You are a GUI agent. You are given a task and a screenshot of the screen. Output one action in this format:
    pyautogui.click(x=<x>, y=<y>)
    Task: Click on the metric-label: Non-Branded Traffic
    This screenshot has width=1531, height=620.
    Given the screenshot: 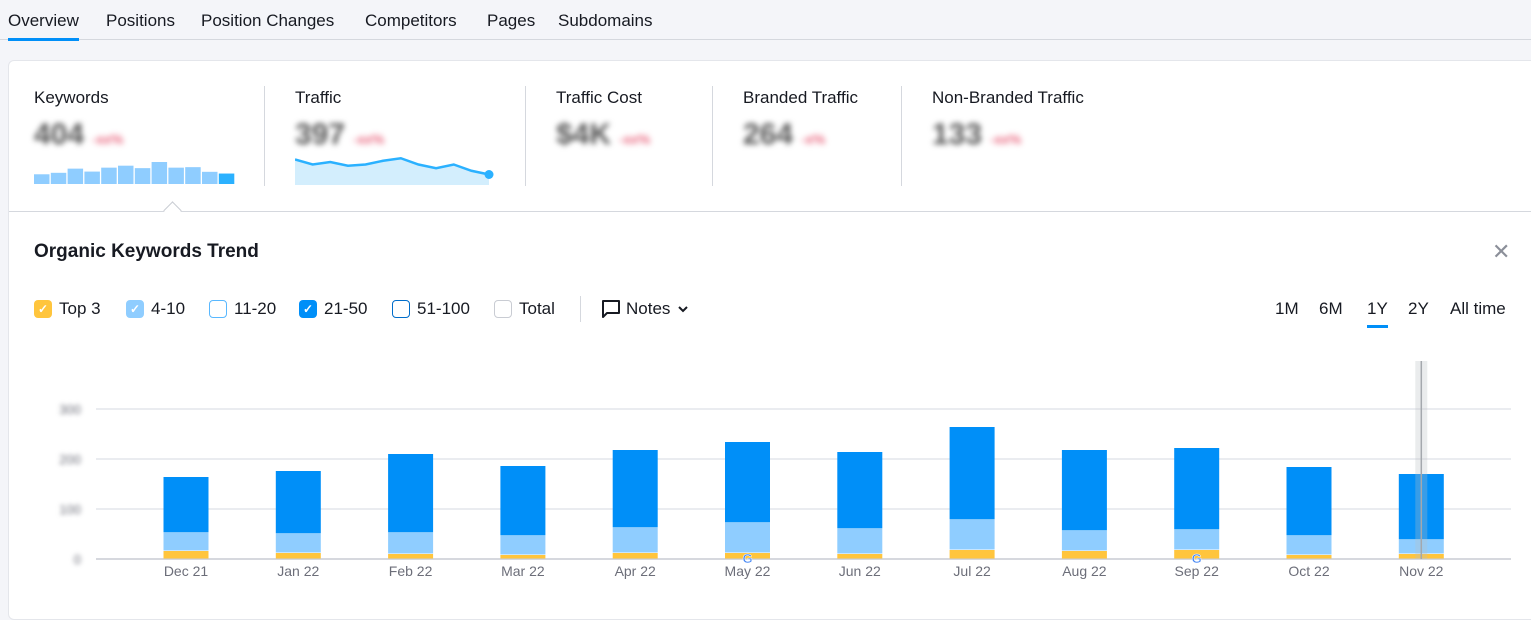 What is the action you would take?
    pyautogui.click(x=1008, y=97)
    